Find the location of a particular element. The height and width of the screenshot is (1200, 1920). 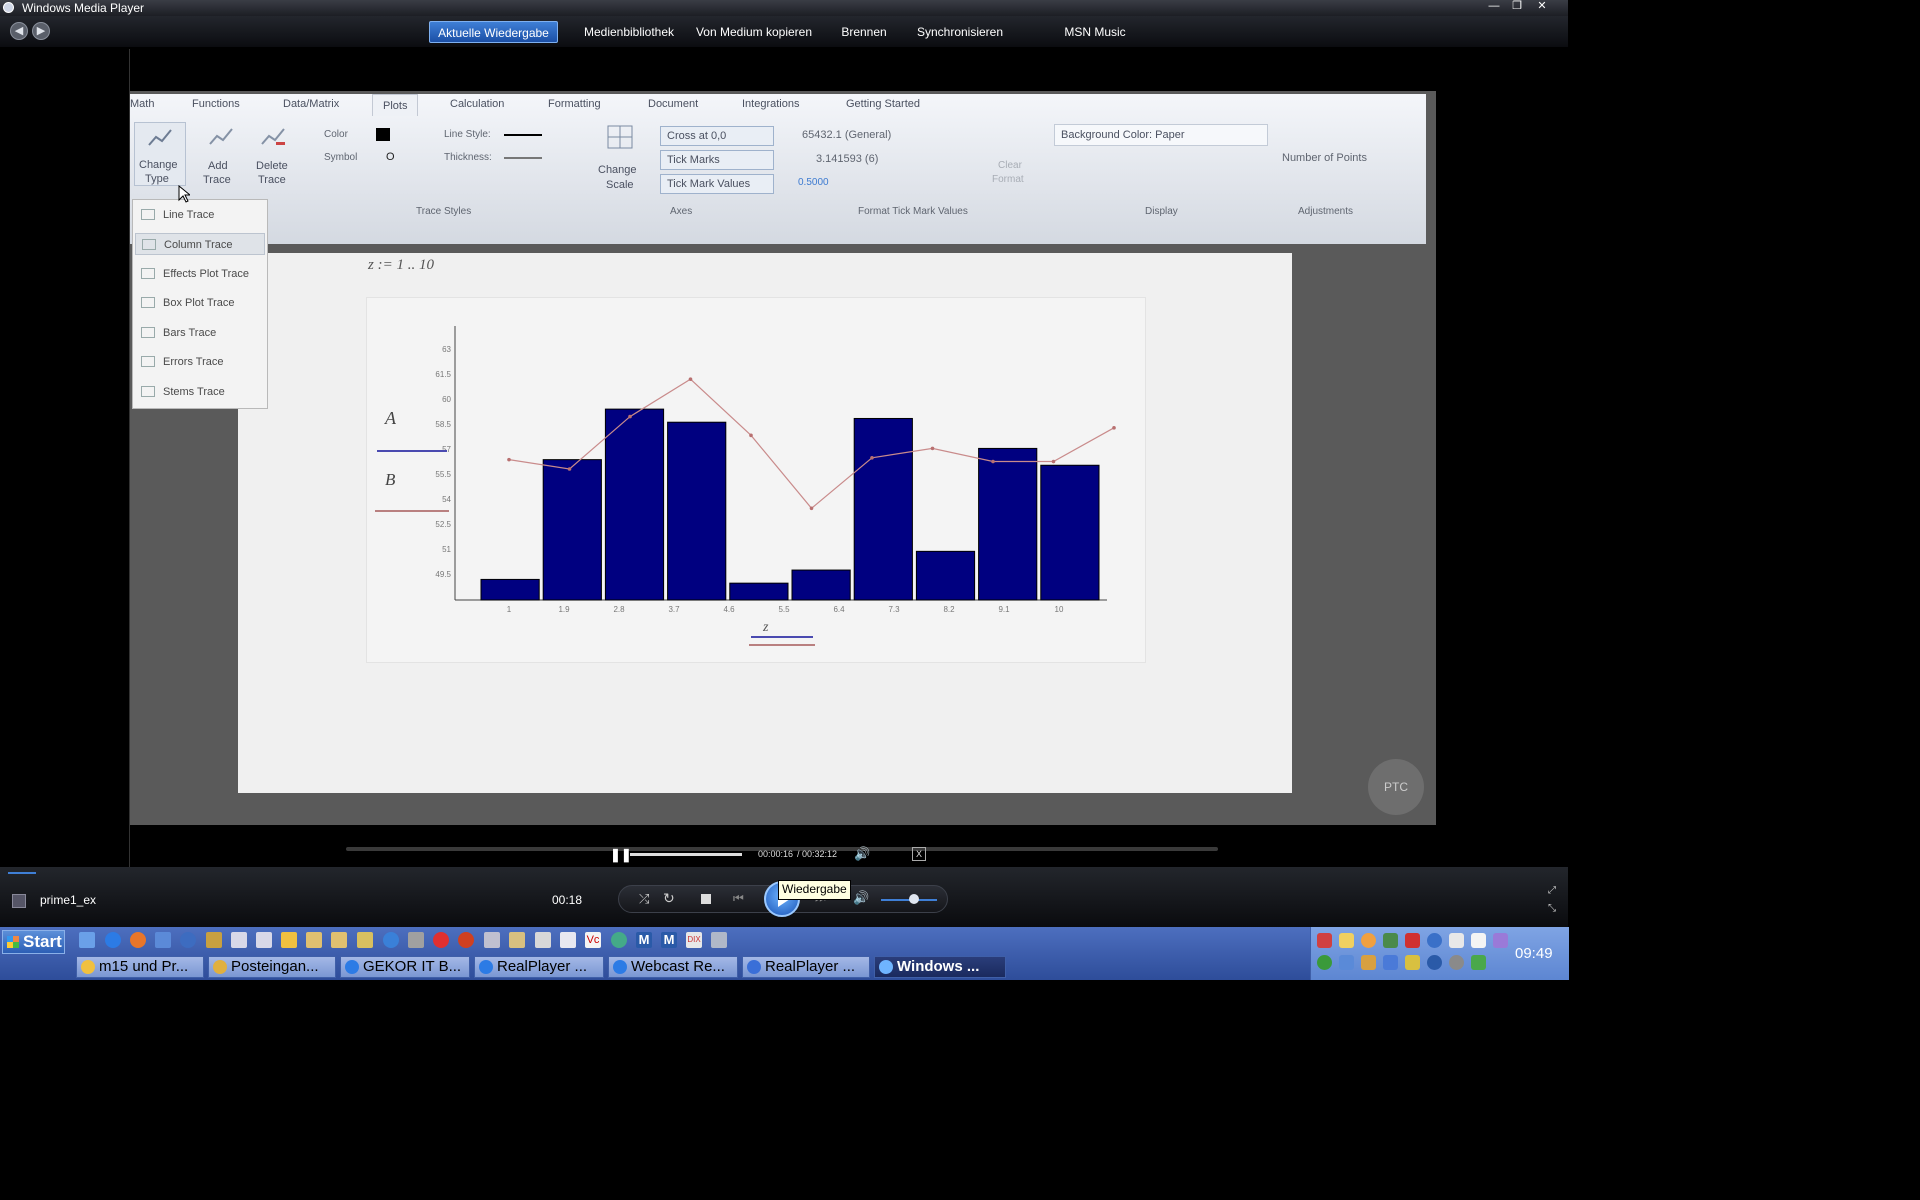

minimize-icon: — is located at coordinates (1494, 7).